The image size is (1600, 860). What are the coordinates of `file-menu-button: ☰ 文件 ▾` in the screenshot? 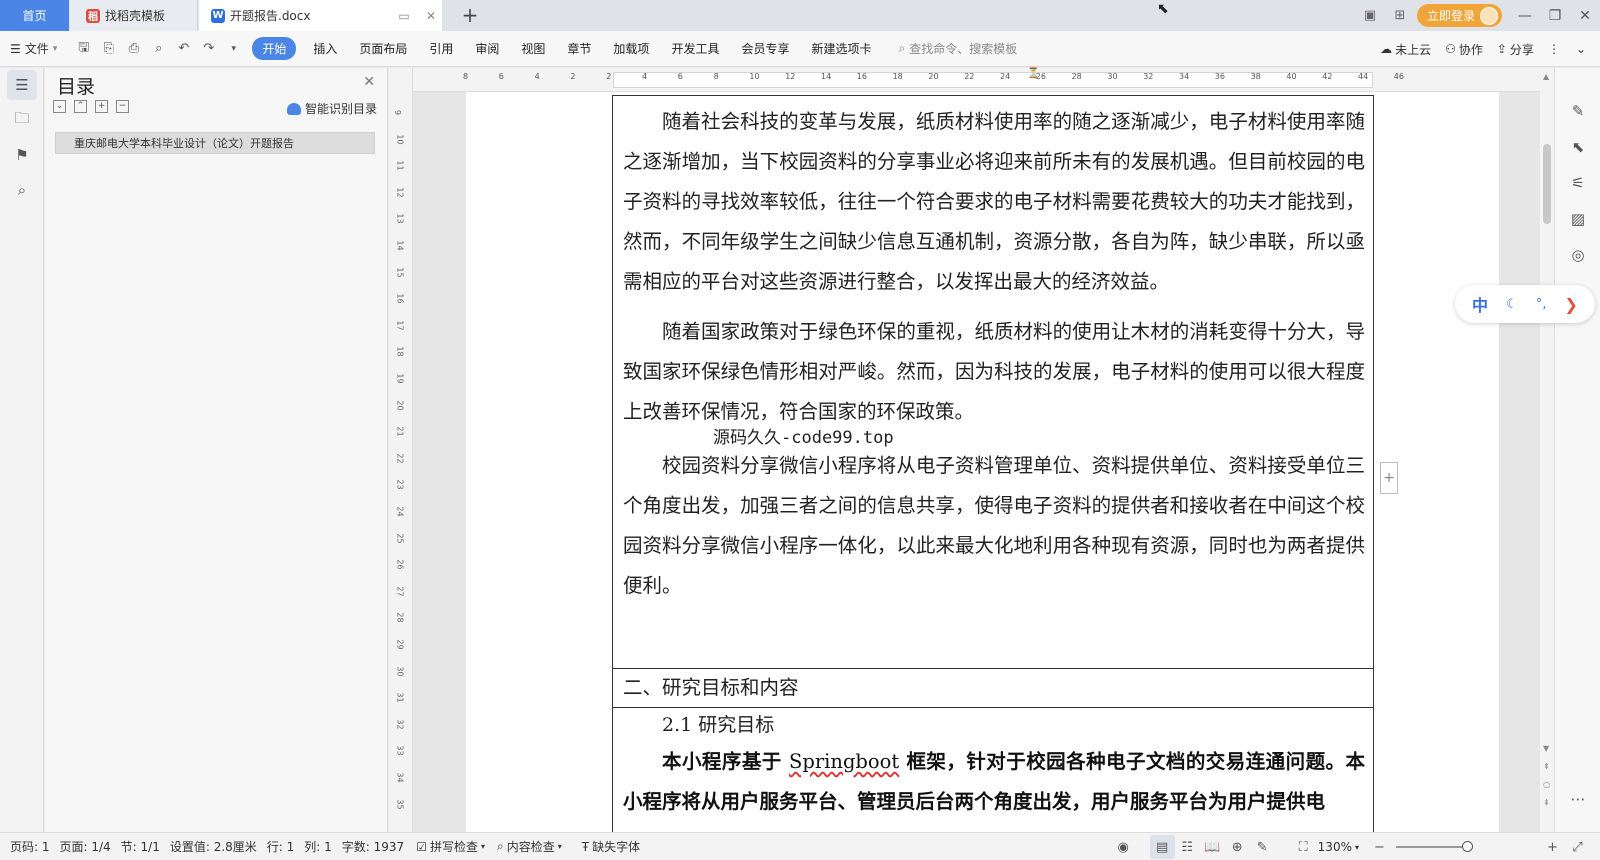 It's located at (33, 48).